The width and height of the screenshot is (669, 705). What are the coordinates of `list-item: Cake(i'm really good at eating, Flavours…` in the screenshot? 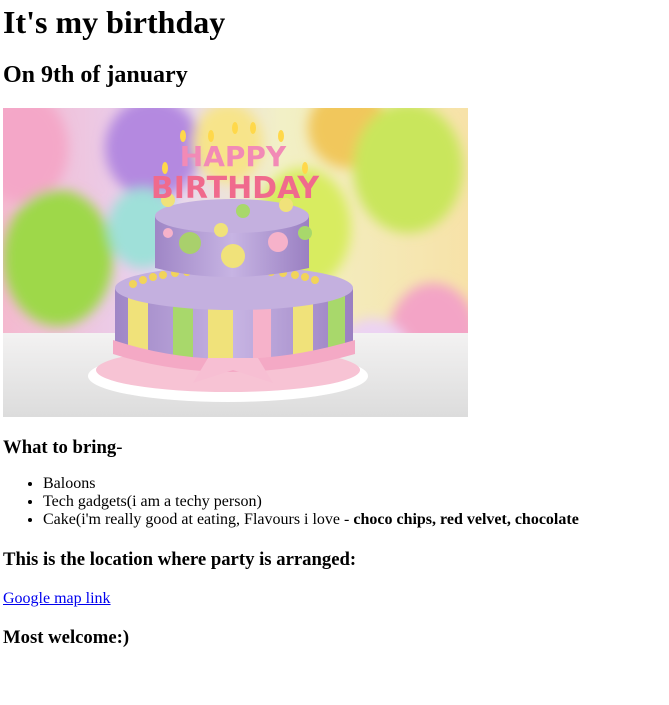 It's located at (354, 520).